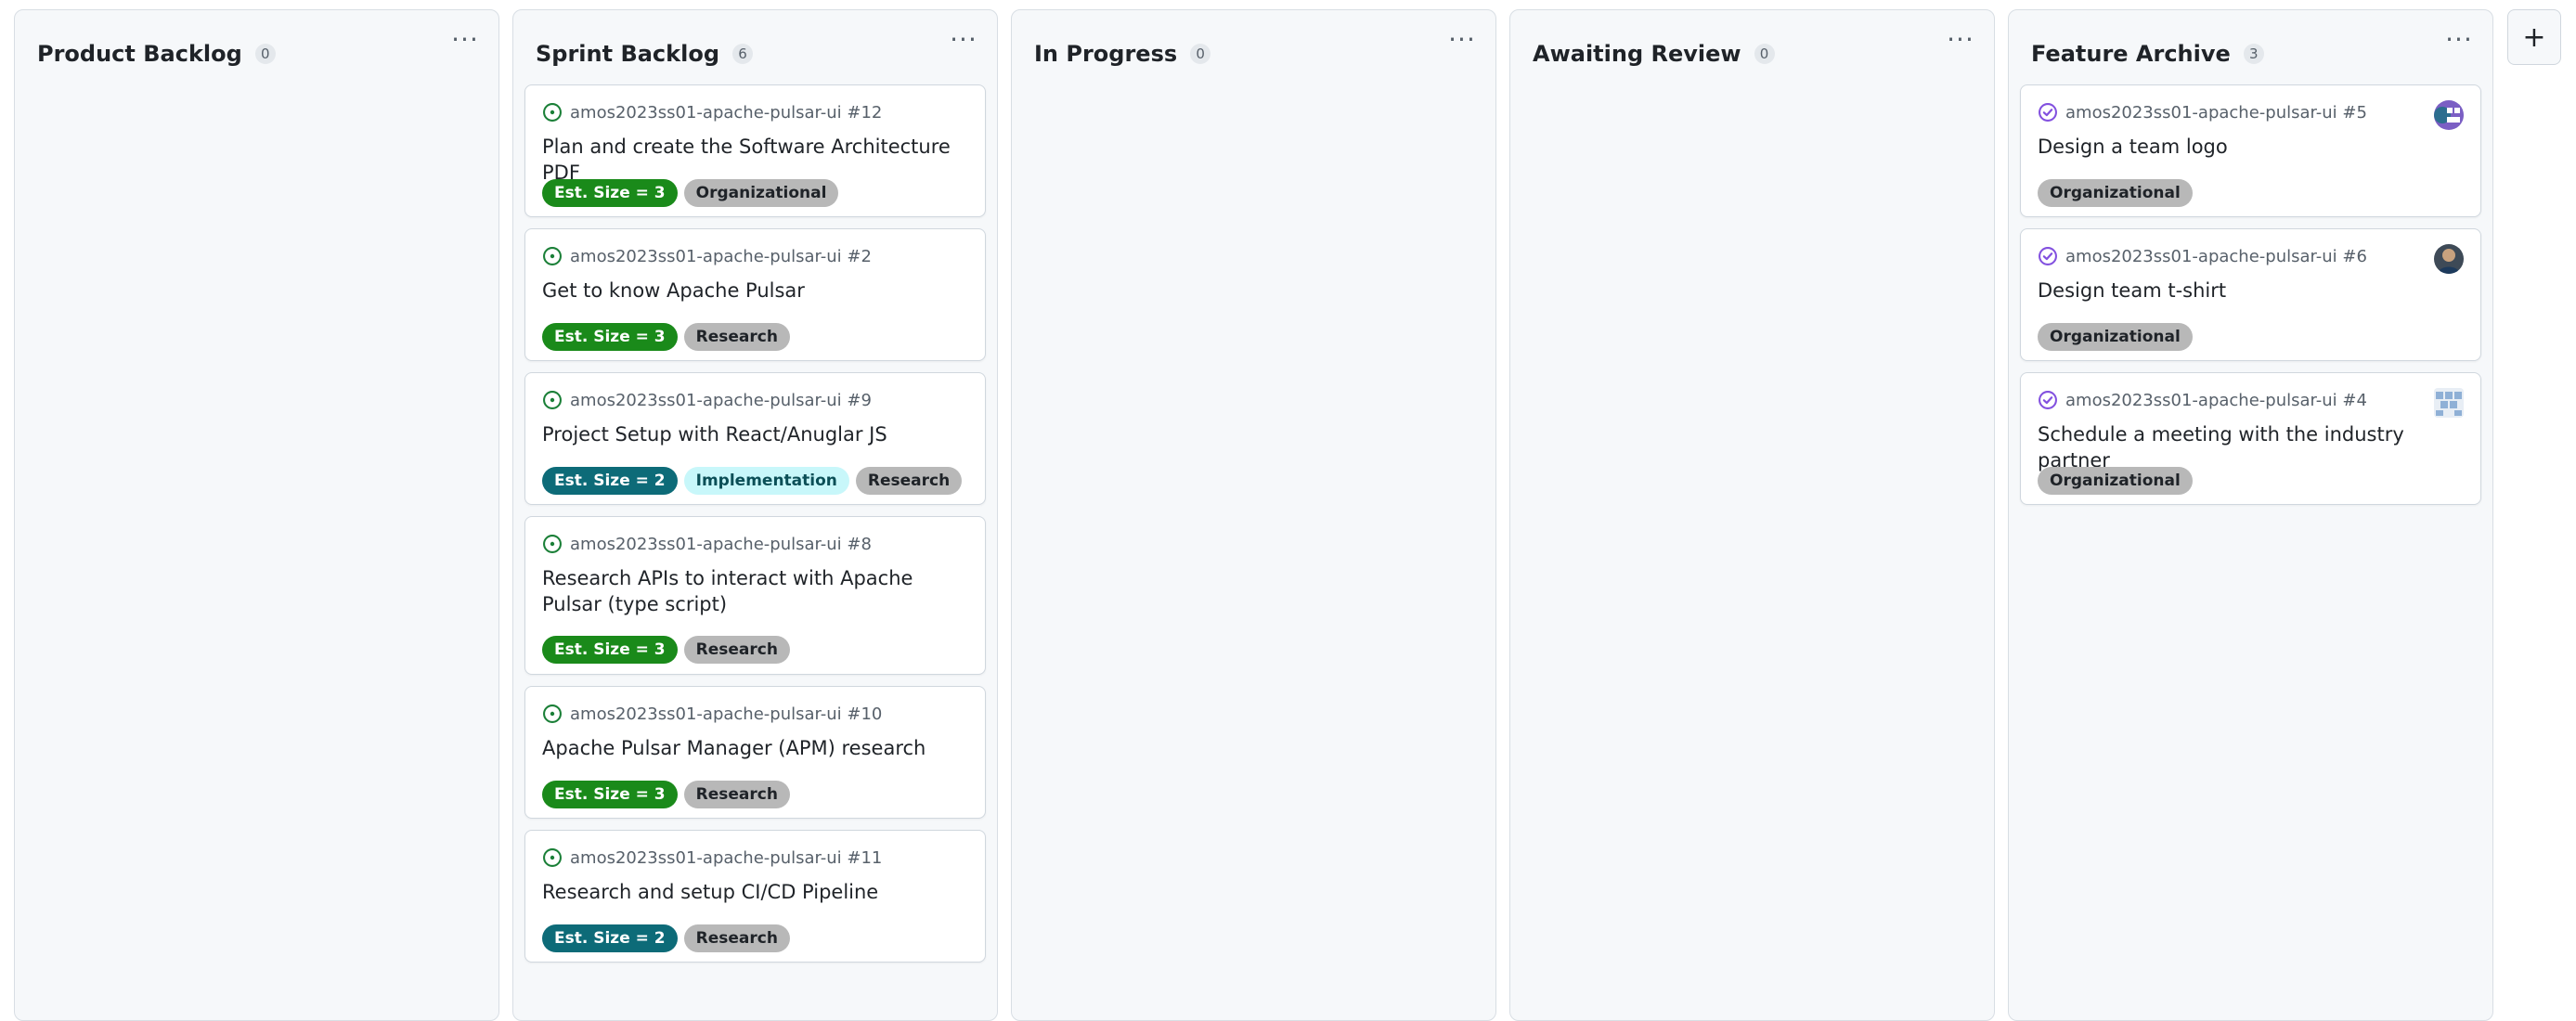 This screenshot has width=2576, height=1021. Describe the element at coordinates (2449, 403) in the screenshot. I see `pattern-avatar` at that location.